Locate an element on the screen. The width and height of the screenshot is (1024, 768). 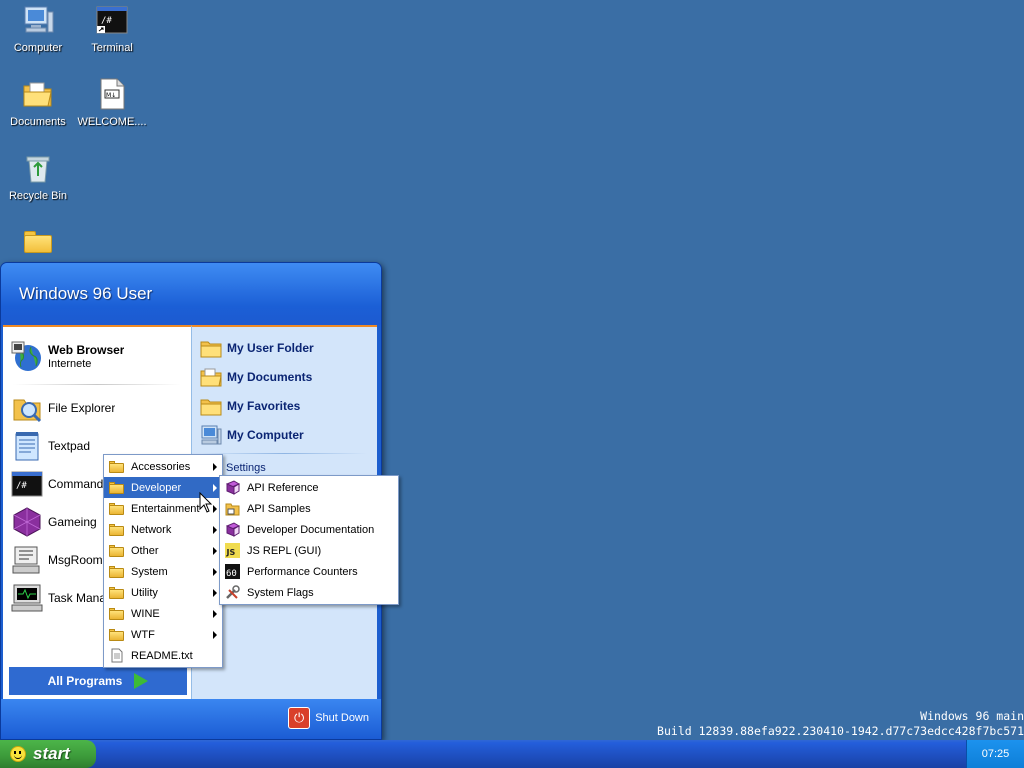
msgroom-icon is located at coordinates (27, 560).